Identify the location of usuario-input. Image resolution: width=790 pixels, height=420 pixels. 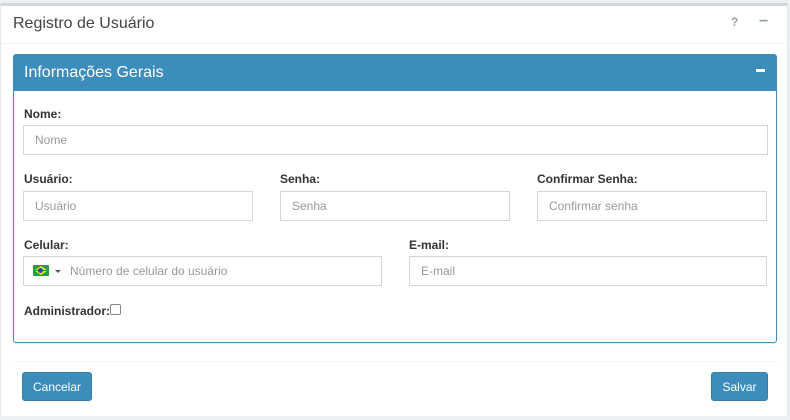
(138, 206).